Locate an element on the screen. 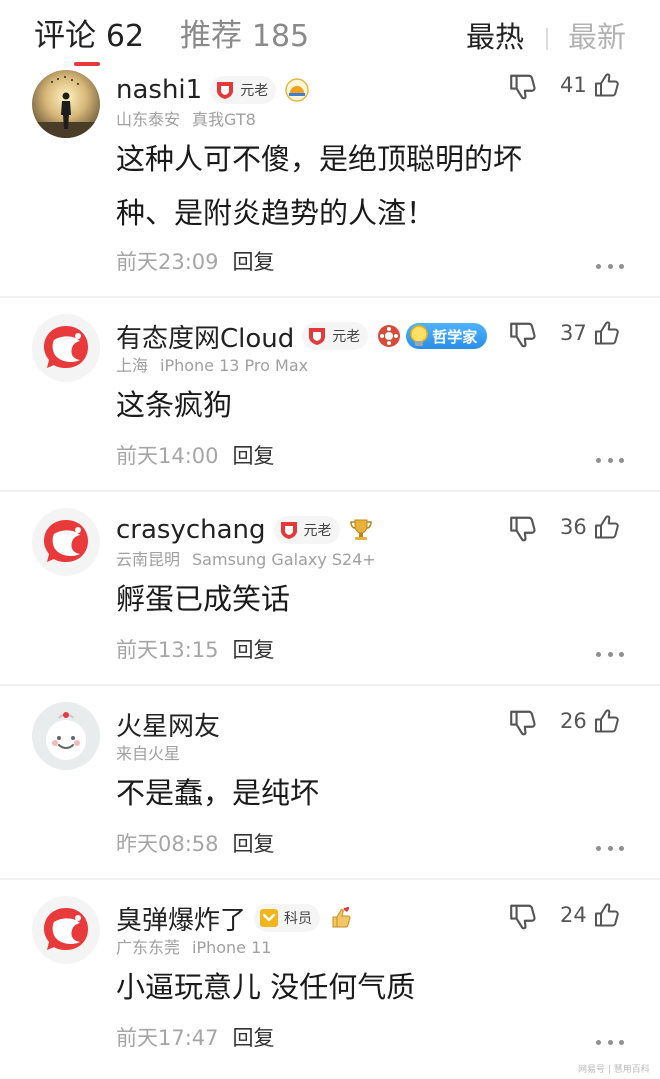 The image size is (660, 1079). user-meta: 云南昆明 Samsung Galaxy S24+ is located at coordinates (246, 558).